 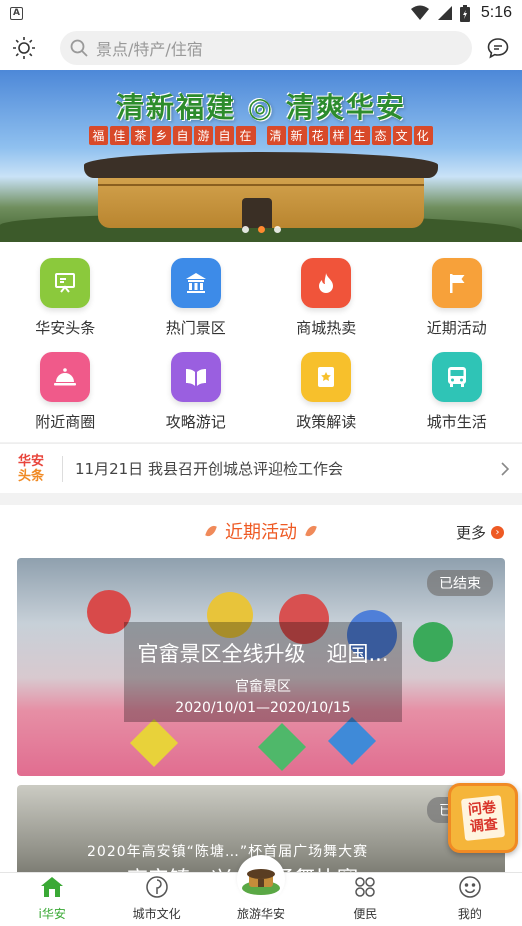 I want to click on card-photo-text: 2020年高安镇“陈塘…”杯首届广场舞大赛, so click(x=228, y=852).